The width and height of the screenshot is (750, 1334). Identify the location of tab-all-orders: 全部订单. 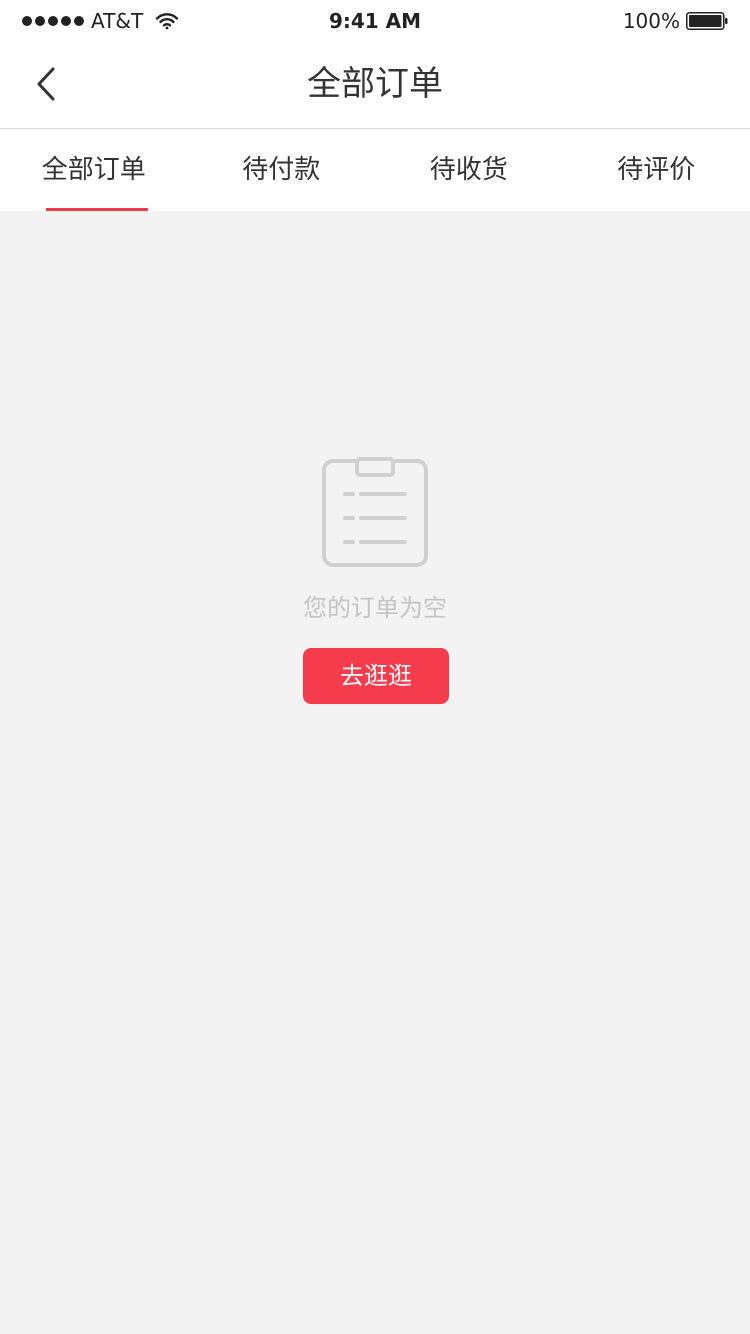
(94, 170).